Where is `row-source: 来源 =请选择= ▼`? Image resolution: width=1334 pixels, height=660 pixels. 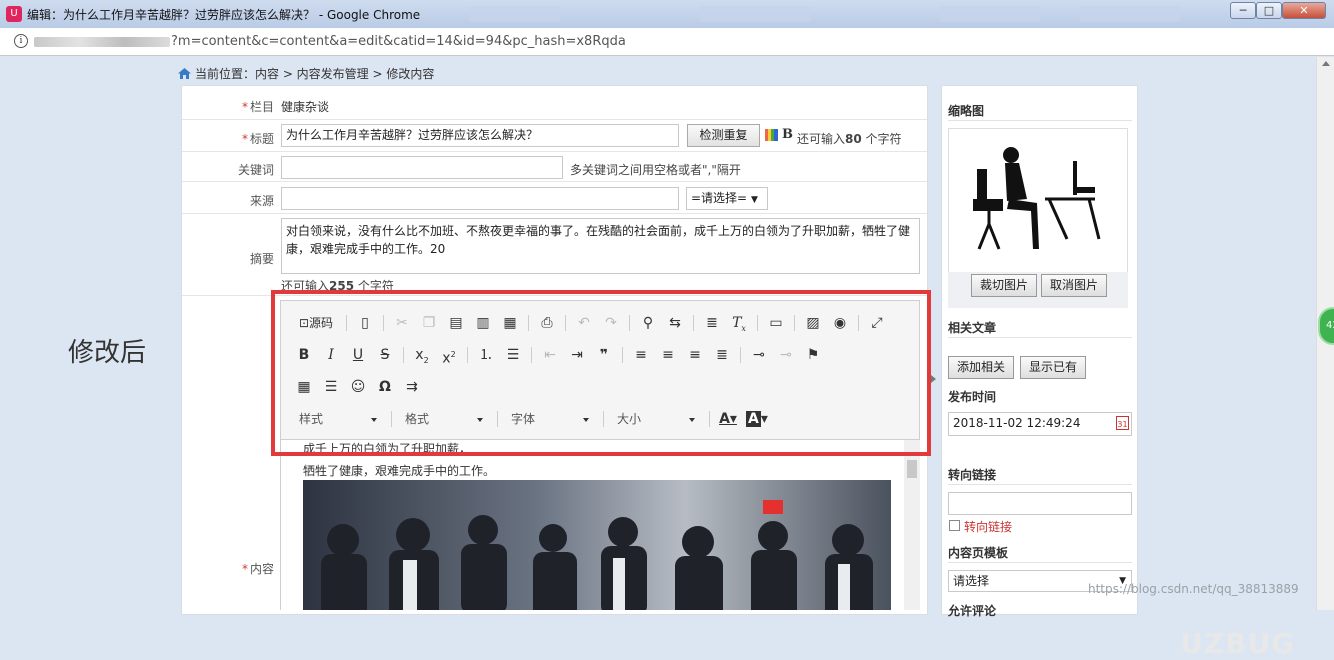 row-source: 来源 =请选择= ▼ is located at coordinates (554, 198).